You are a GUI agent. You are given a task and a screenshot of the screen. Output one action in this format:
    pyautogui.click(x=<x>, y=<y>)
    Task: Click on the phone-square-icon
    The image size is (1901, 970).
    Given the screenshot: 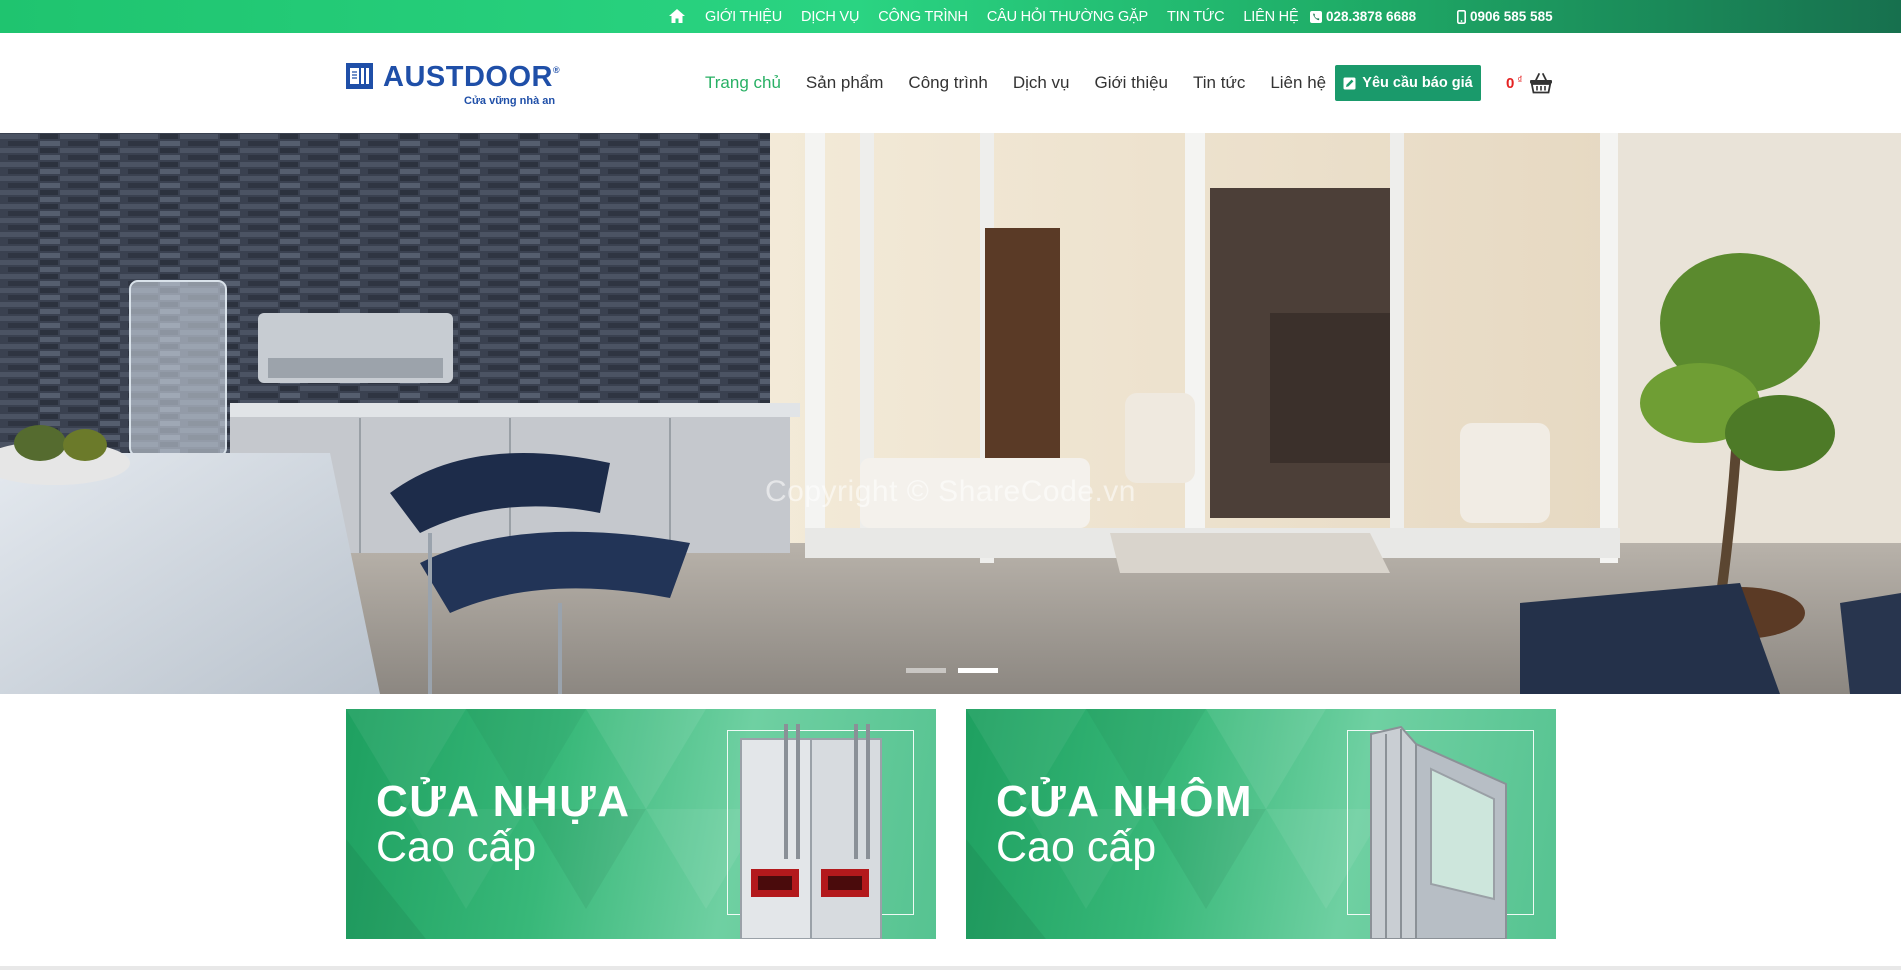 What is the action you would take?
    pyautogui.click(x=1316, y=16)
    